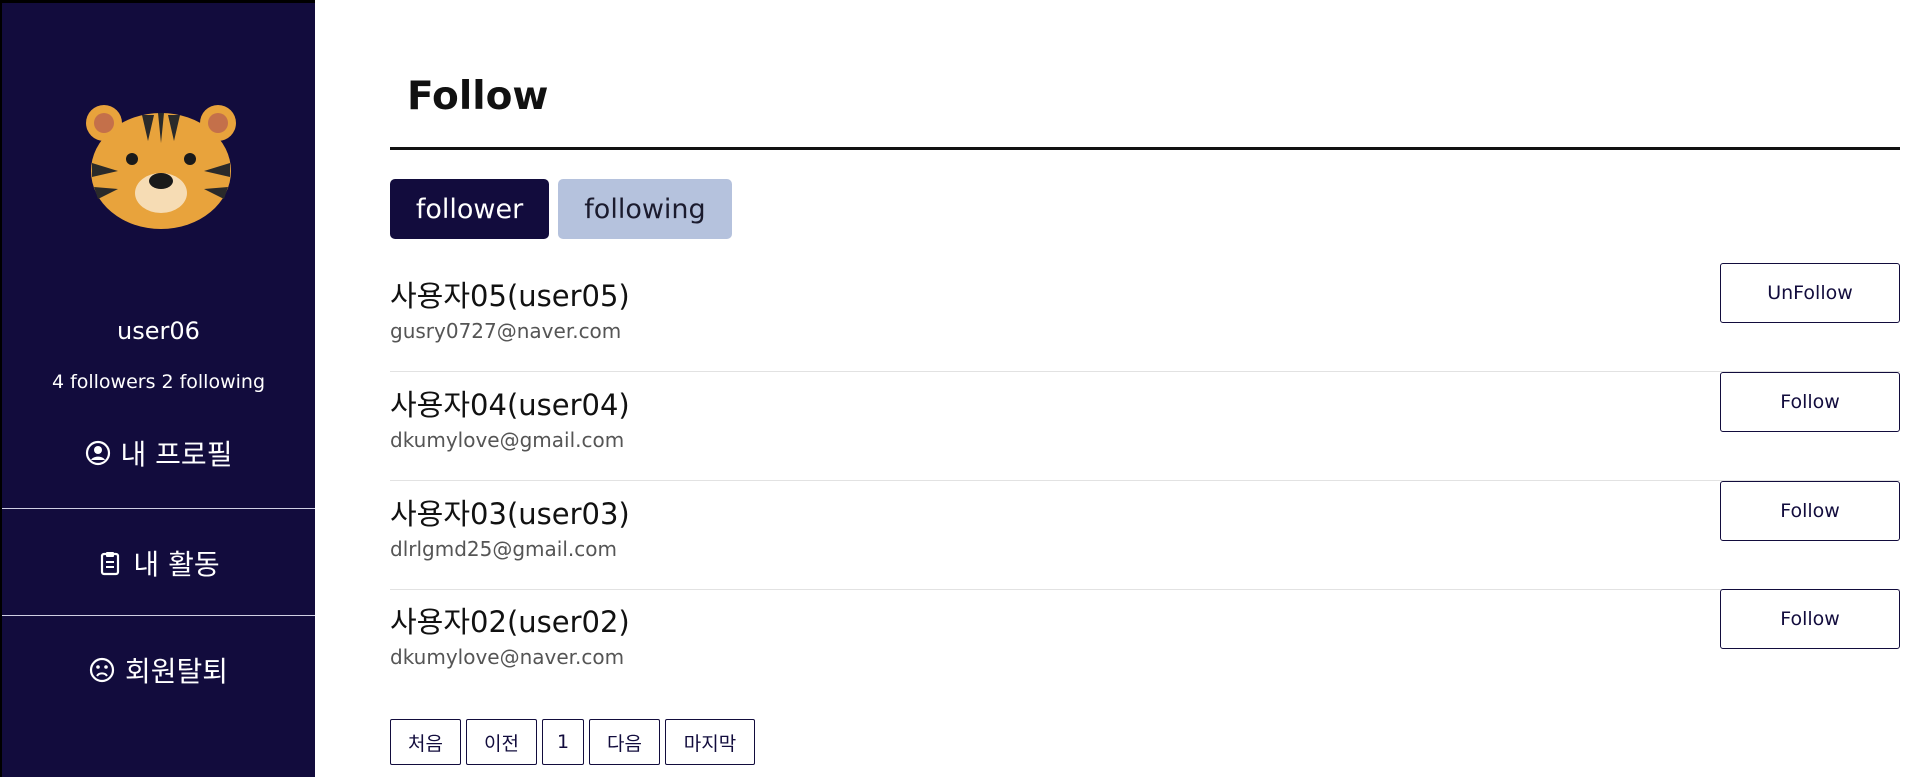  I want to click on following-count: 2, so click(167, 382).